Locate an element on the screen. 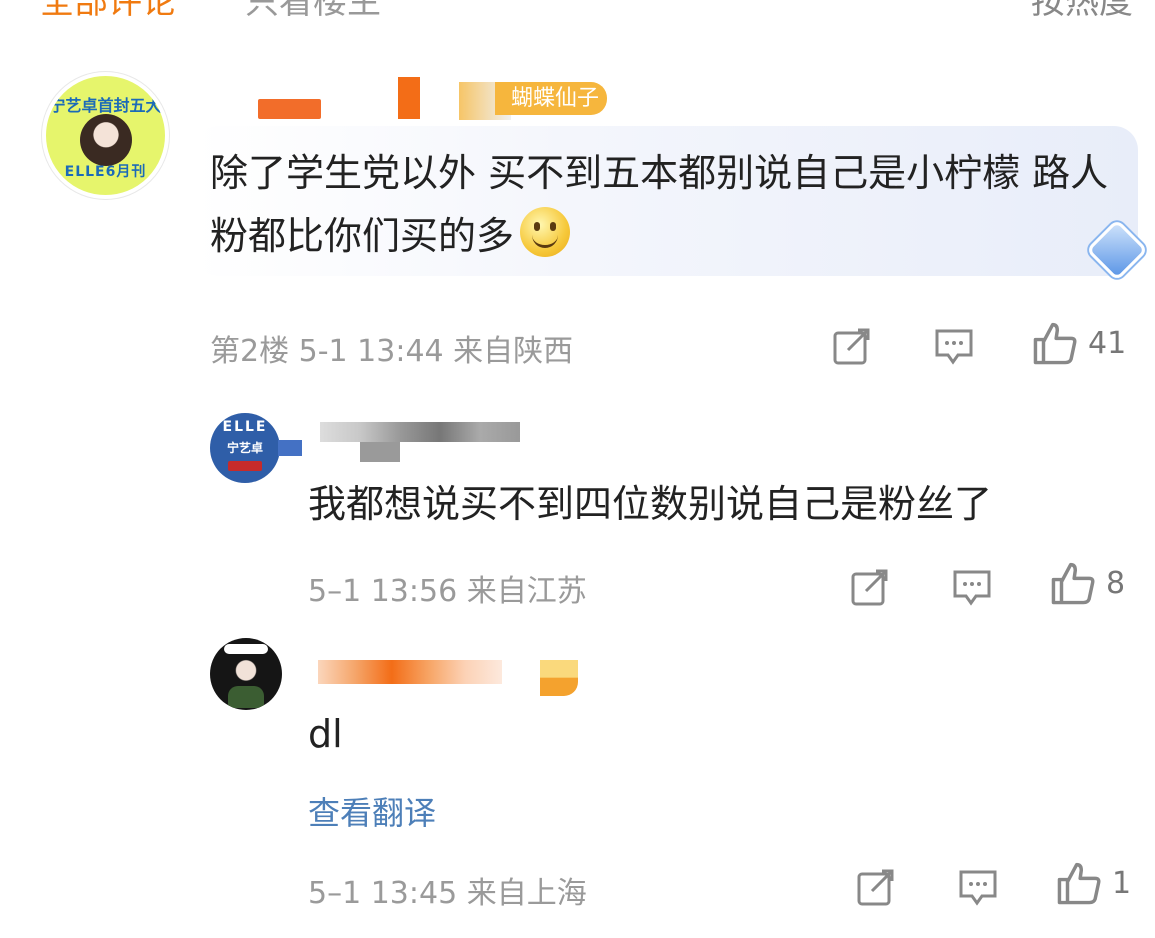  avatar: 宁艺卓首封五大 ELLE6月刊 is located at coordinates (105, 135).